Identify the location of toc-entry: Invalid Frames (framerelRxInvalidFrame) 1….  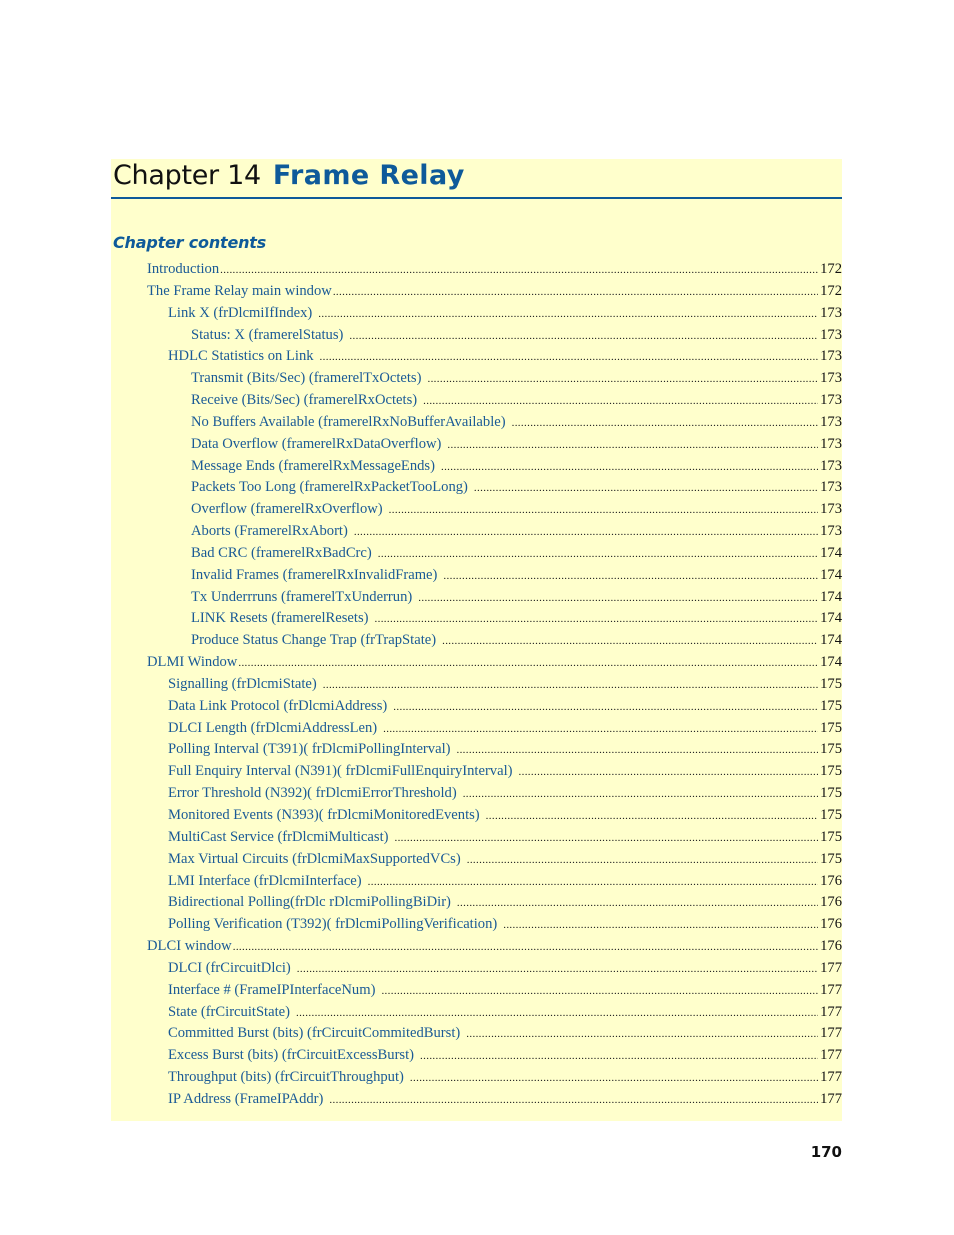
(516, 575).